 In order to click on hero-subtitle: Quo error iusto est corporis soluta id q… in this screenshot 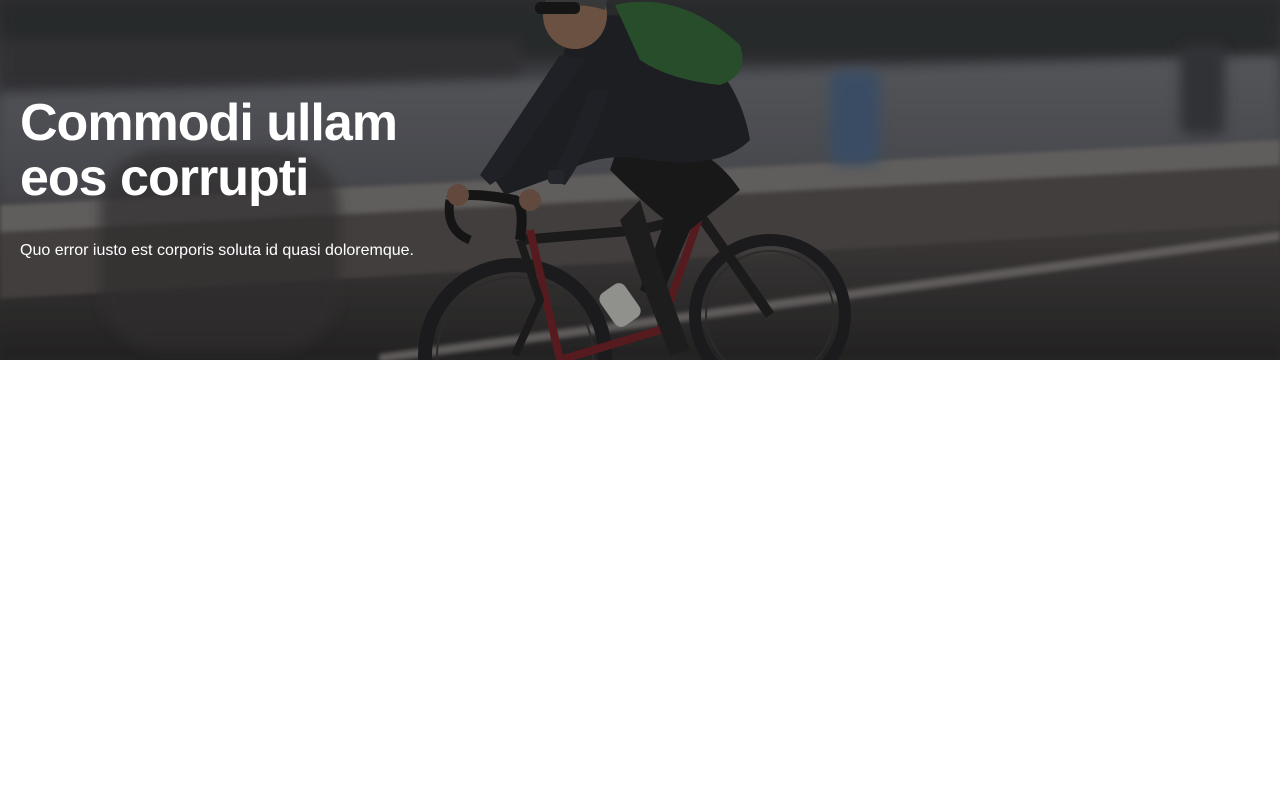, I will do `click(217, 250)`.